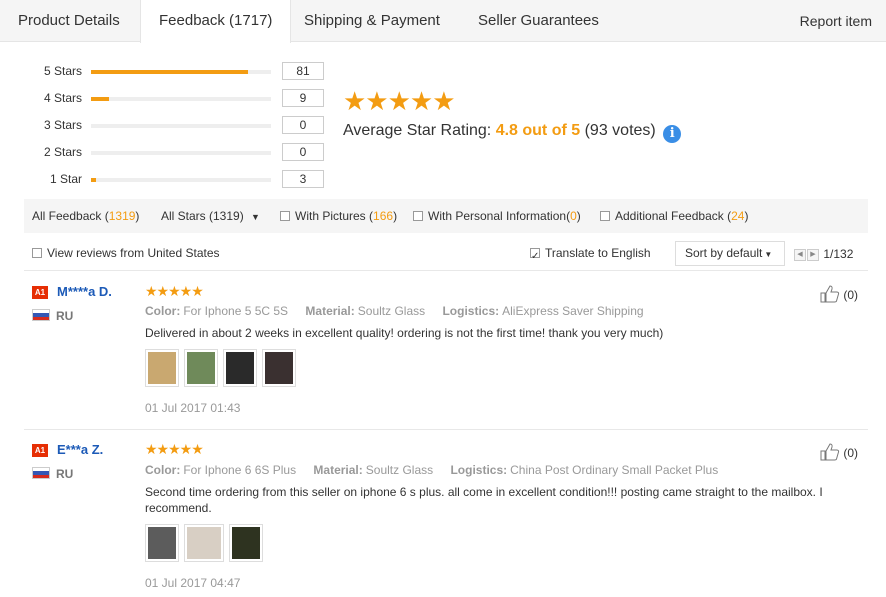  I want to click on rating-count: 81, so click(303, 71).